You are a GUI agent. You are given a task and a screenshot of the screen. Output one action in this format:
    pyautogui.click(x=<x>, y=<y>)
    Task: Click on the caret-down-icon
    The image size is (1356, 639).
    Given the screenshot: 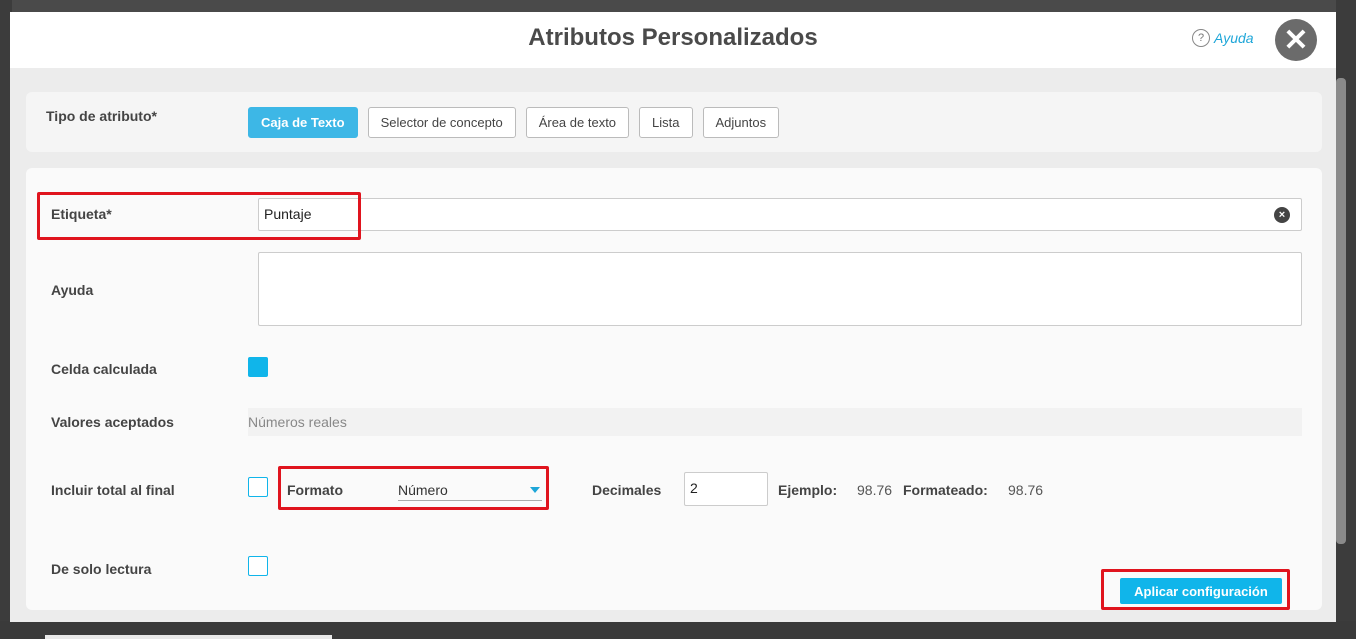 What is the action you would take?
    pyautogui.click(x=535, y=490)
    